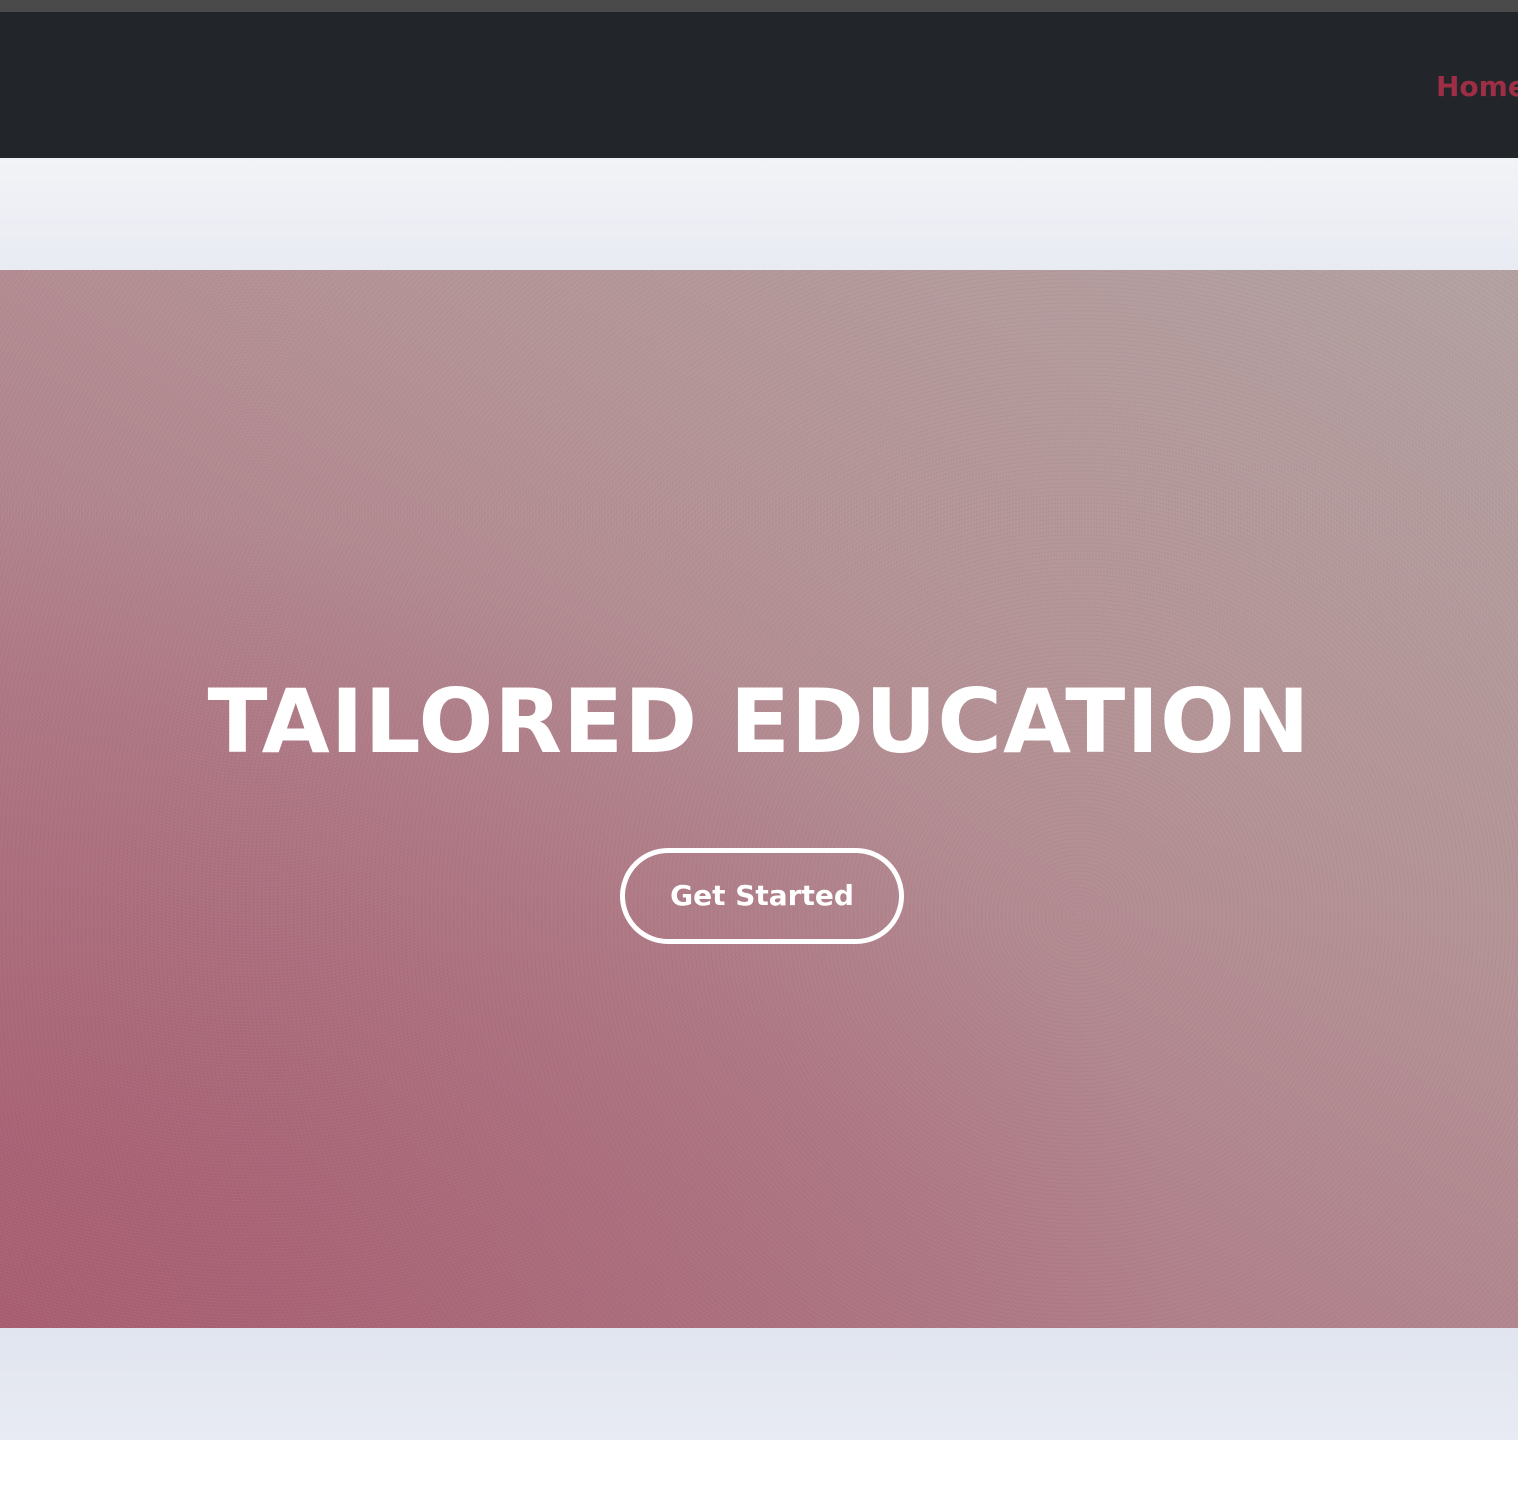 This screenshot has width=1518, height=1510. Describe the element at coordinates (759, 91) in the screenshot. I see `navbar: Home` at that location.